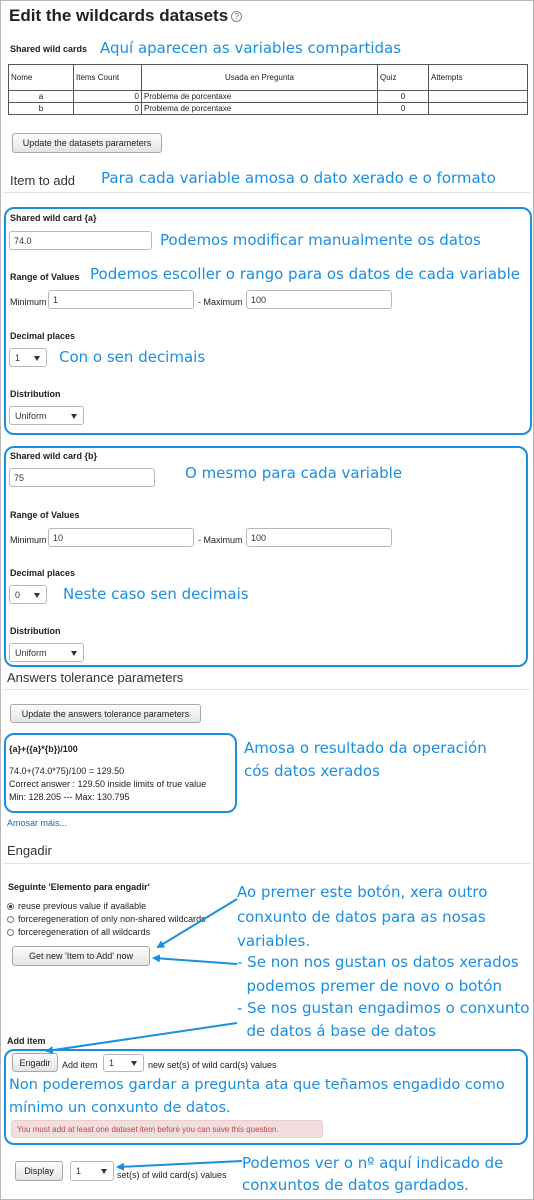 This screenshot has width=534, height=1200. What do you see at coordinates (41, 108) in the screenshot?
I see `cell-name: b` at bounding box center [41, 108].